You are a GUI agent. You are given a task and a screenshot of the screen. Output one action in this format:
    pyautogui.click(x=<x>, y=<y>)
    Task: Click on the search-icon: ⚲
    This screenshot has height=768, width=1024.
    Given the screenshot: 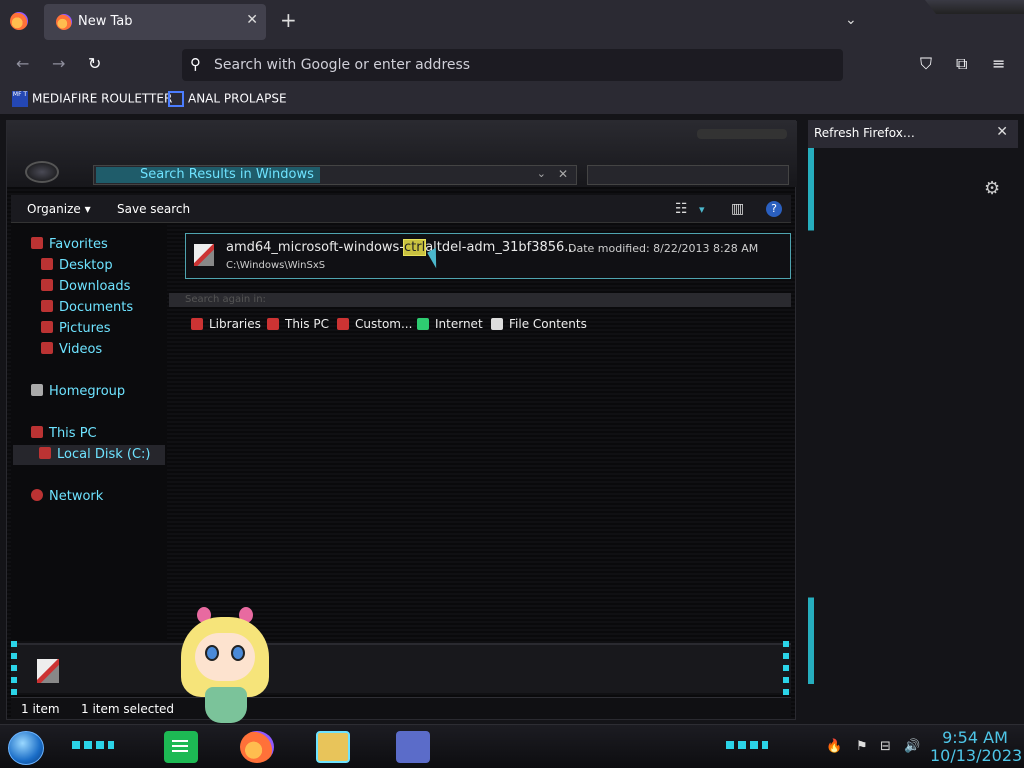 What is the action you would take?
    pyautogui.click(x=195, y=64)
    